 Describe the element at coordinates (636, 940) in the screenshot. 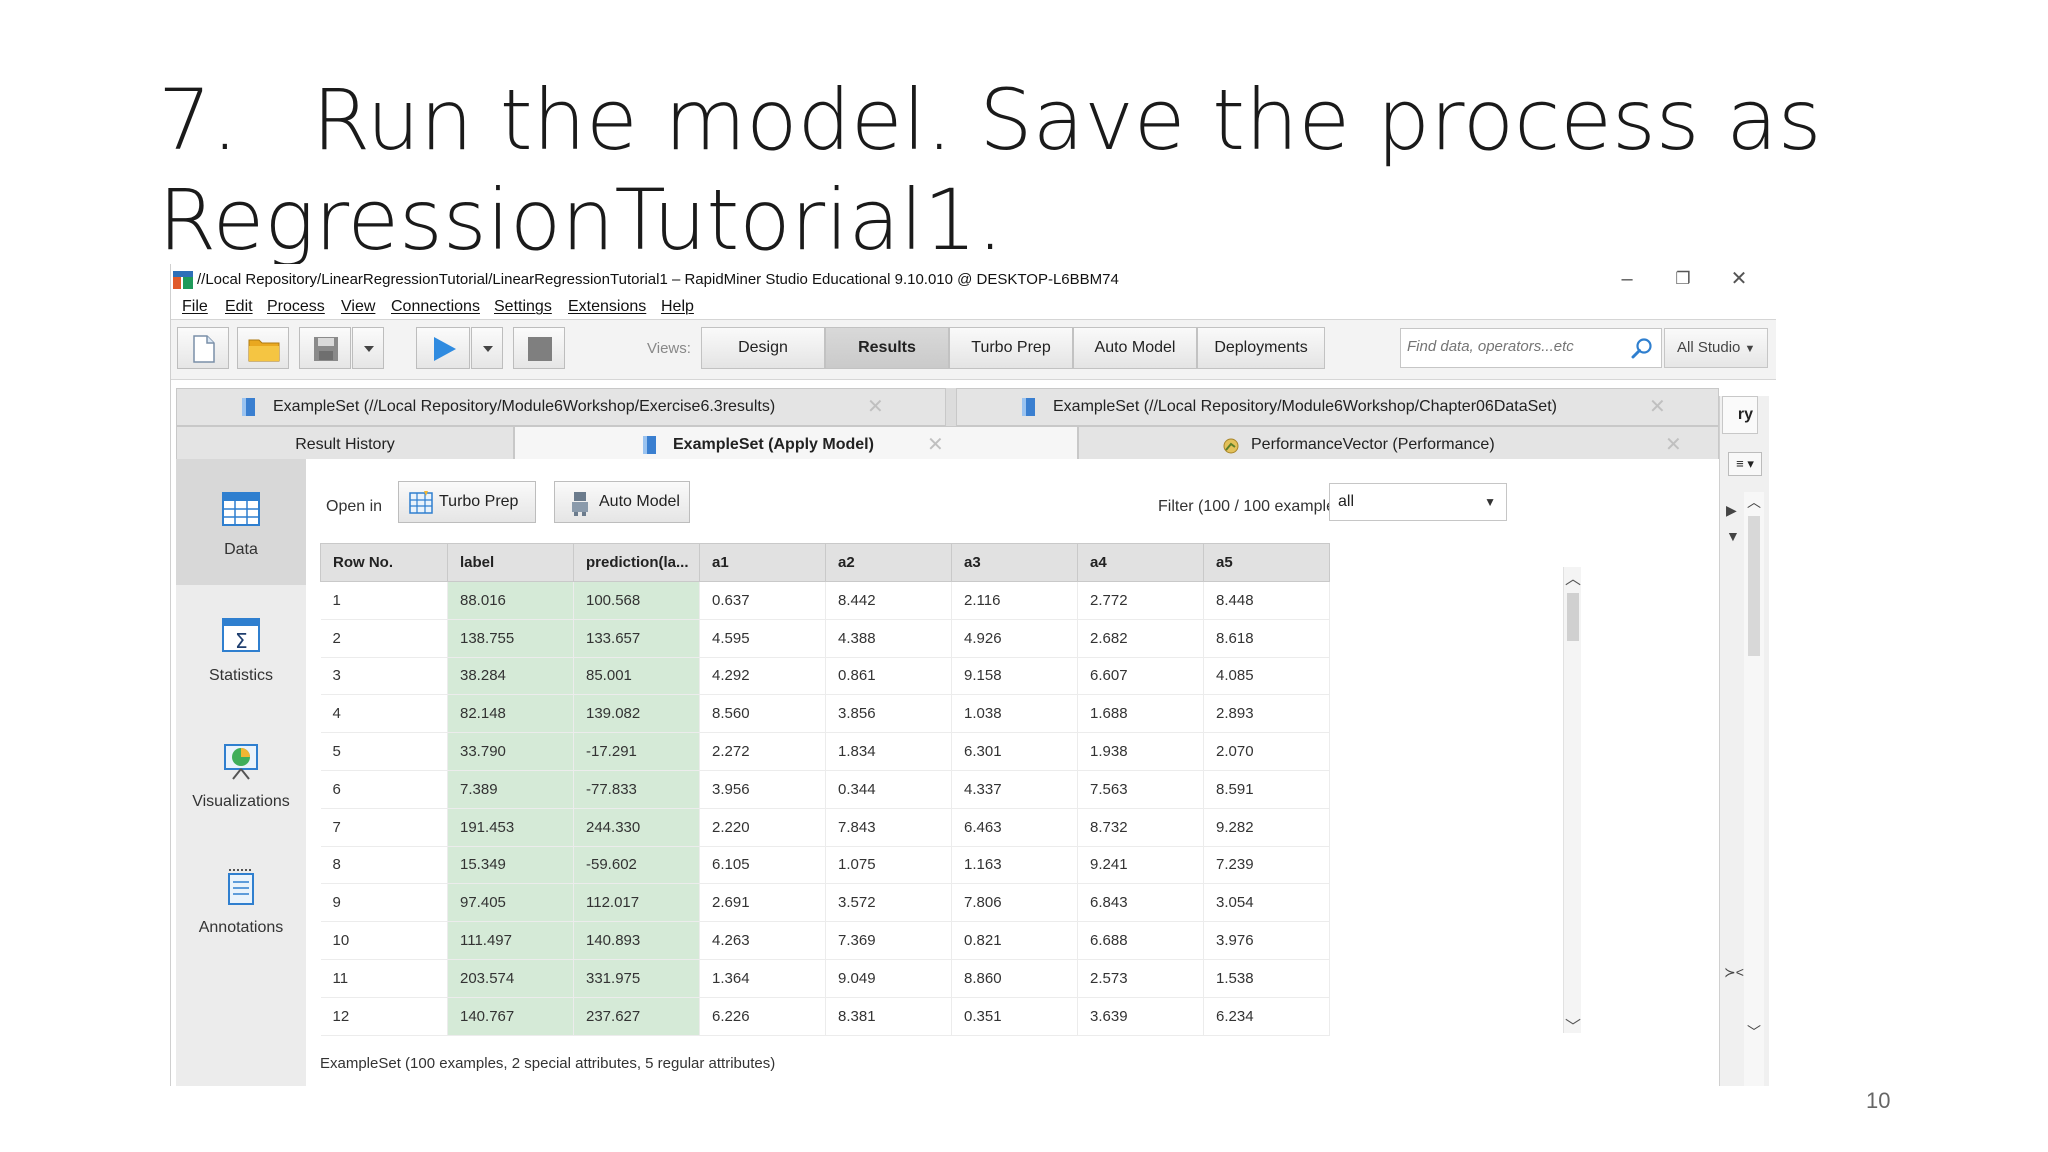

I see `table-cell: 140.893` at that location.